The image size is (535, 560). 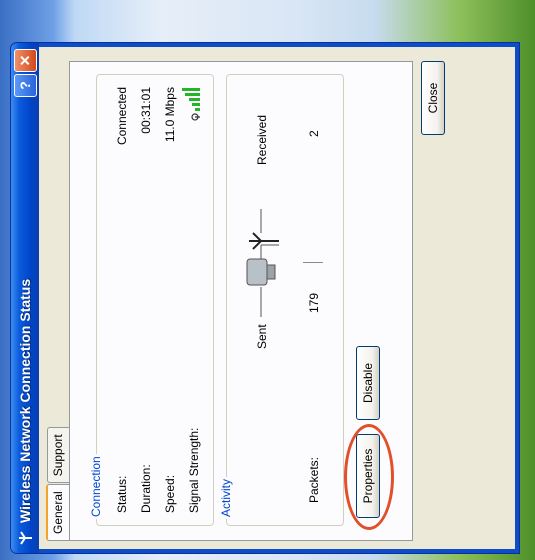 What do you see at coordinates (96, 486) in the screenshot?
I see `connection-group-title: Connection` at bounding box center [96, 486].